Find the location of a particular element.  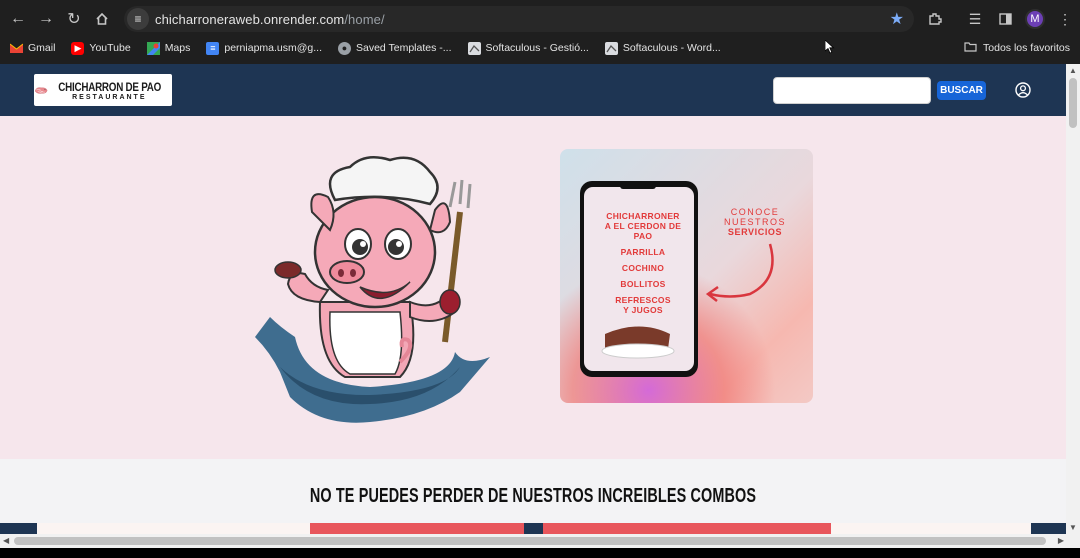

promo-line: COCHINO is located at coordinates (643, 268).